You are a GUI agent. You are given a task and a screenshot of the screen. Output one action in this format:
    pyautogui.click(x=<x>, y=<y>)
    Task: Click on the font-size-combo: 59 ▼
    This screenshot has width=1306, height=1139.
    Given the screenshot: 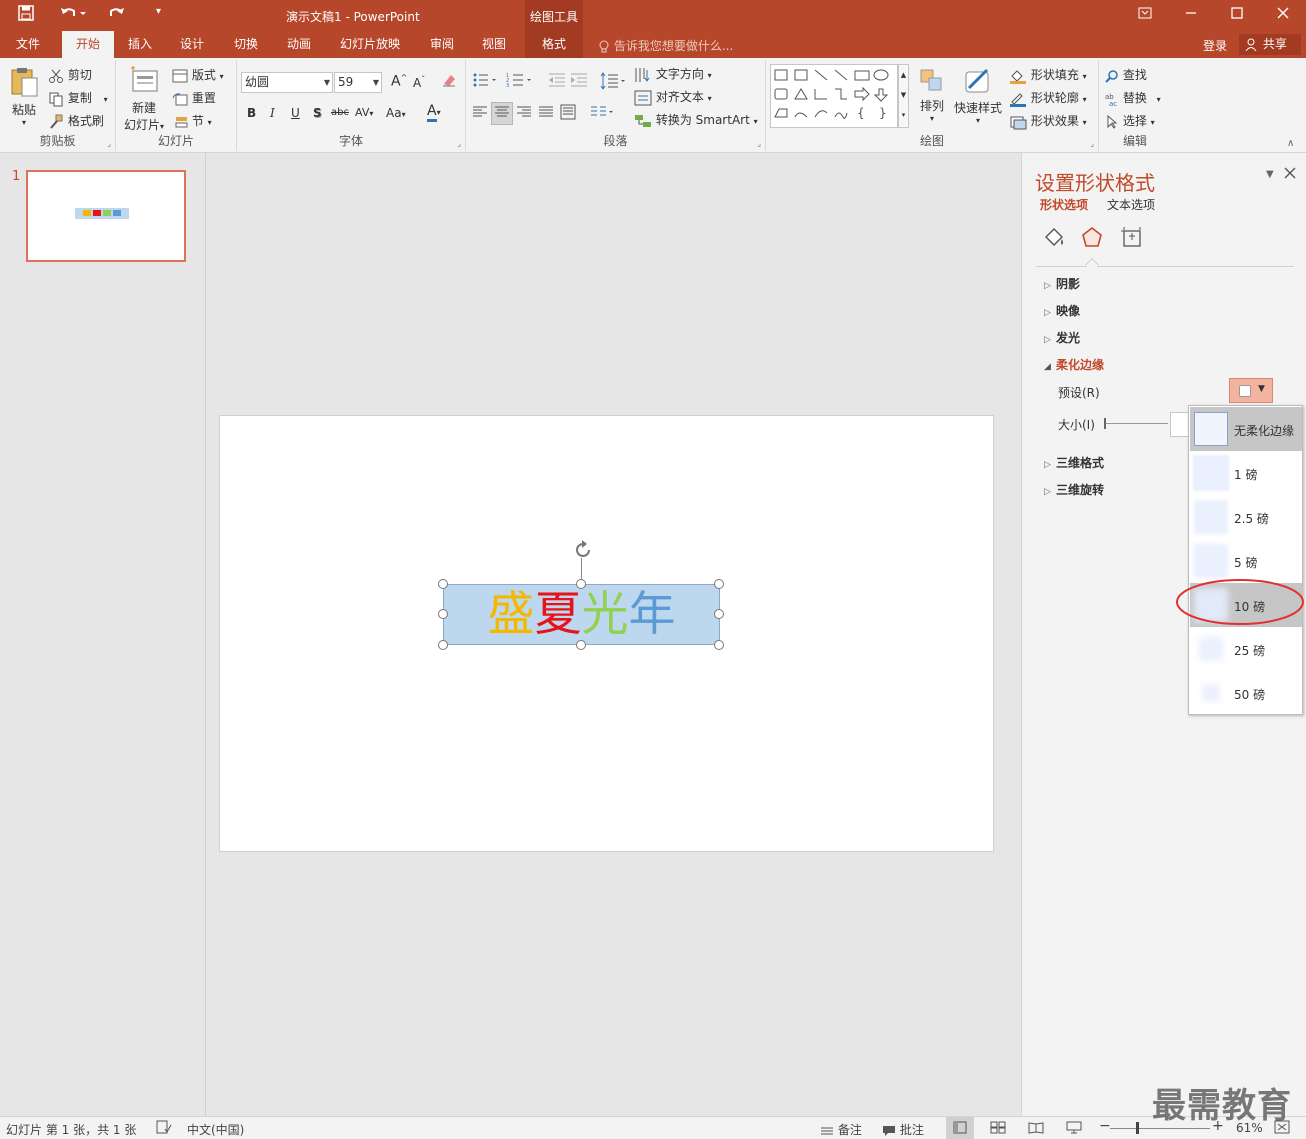 What is the action you would take?
    pyautogui.click(x=358, y=82)
    